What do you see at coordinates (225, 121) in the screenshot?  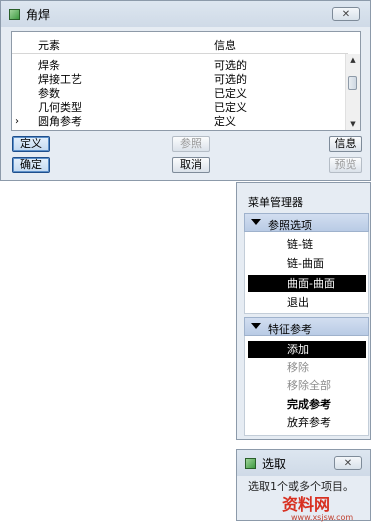 I see `element-info: 定义` at bounding box center [225, 121].